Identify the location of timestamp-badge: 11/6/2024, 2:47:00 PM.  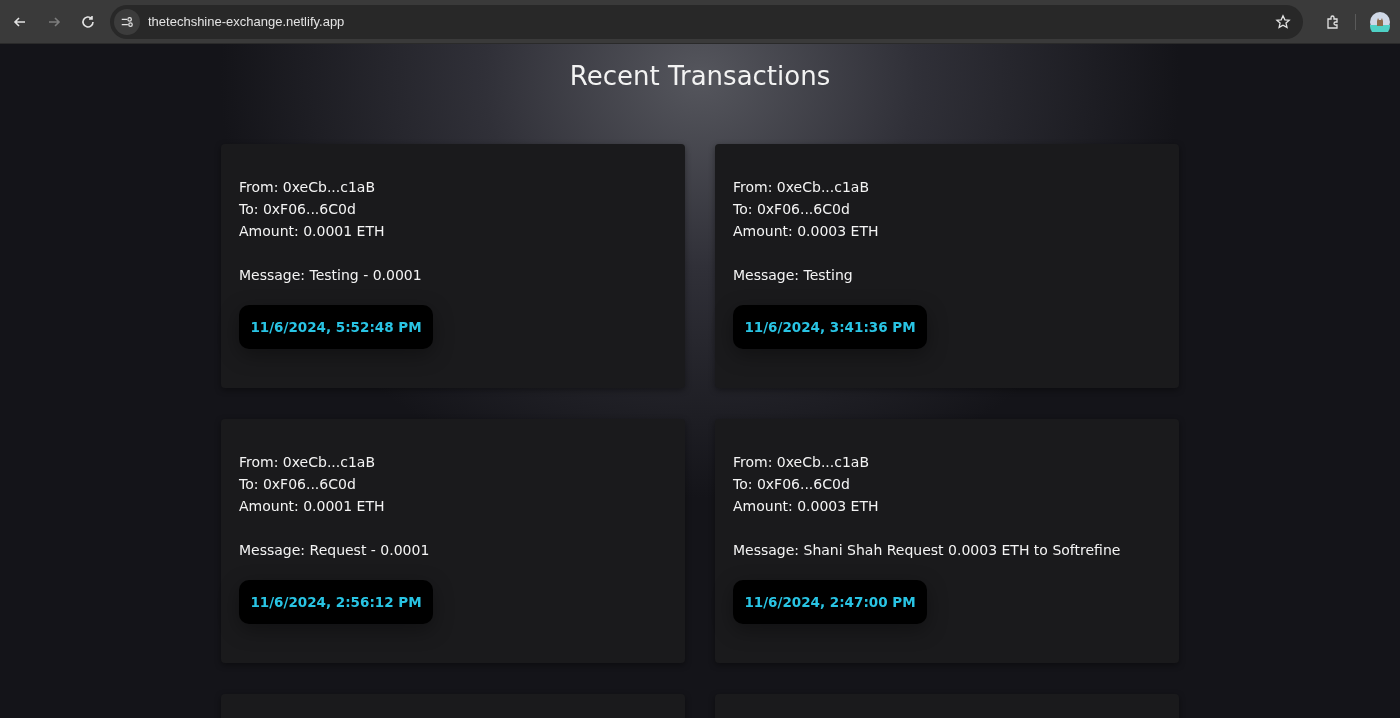
(830, 602).